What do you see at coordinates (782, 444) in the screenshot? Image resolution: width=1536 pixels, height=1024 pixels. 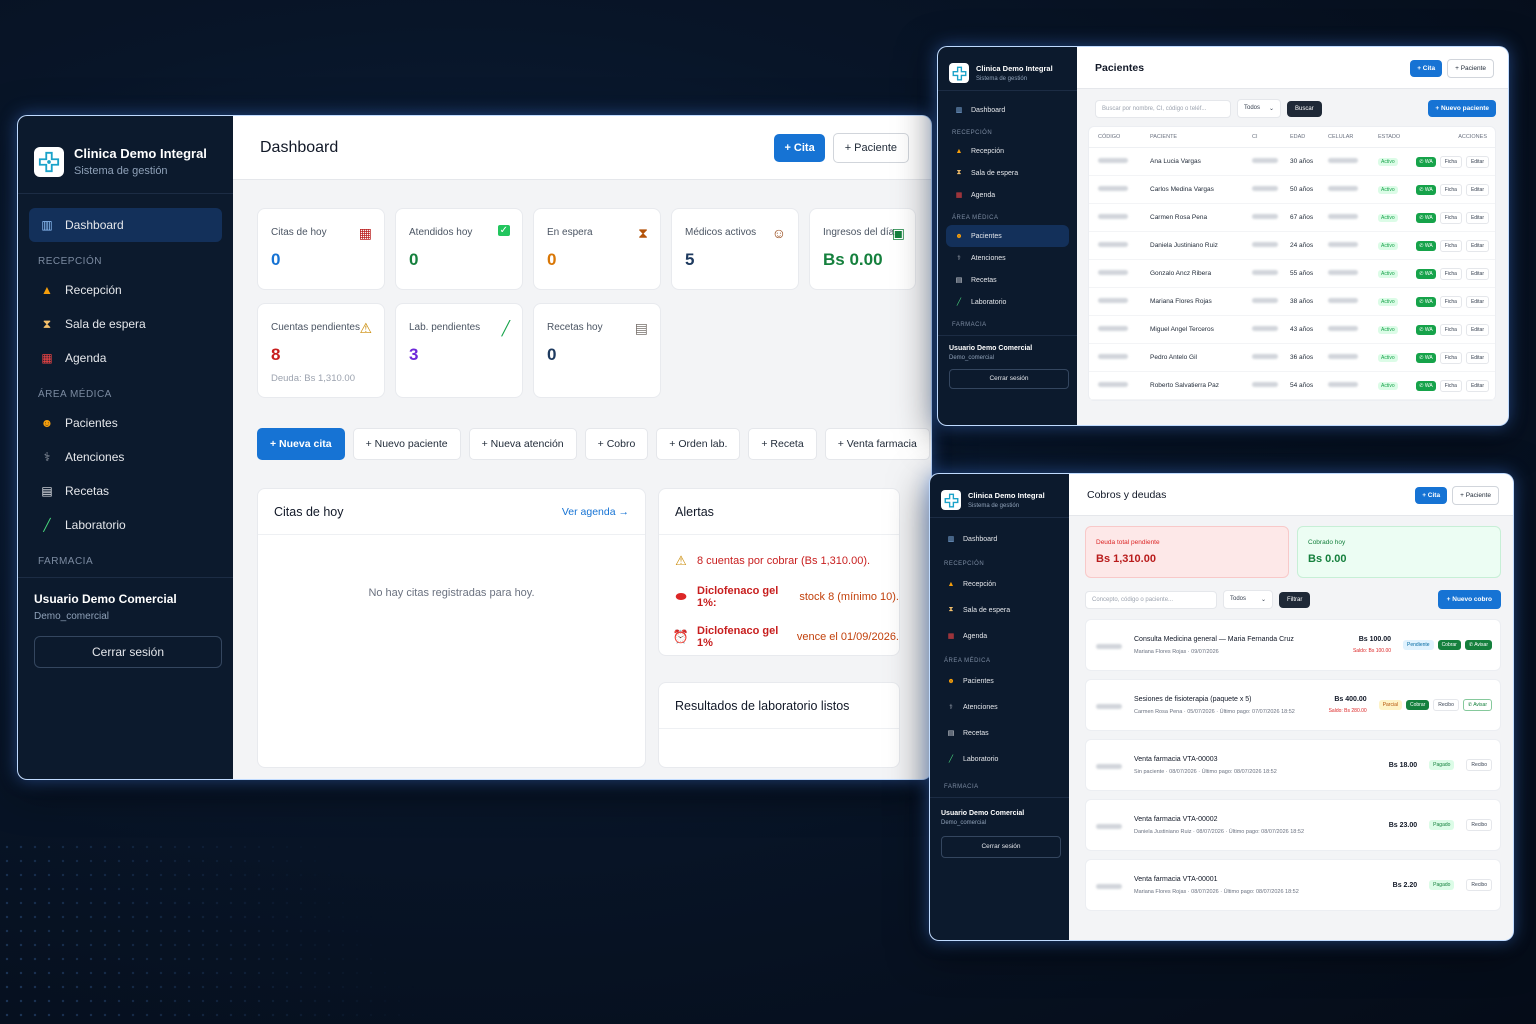 I see `quick-receta-button: + Receta` at bounding box center [782, 444].